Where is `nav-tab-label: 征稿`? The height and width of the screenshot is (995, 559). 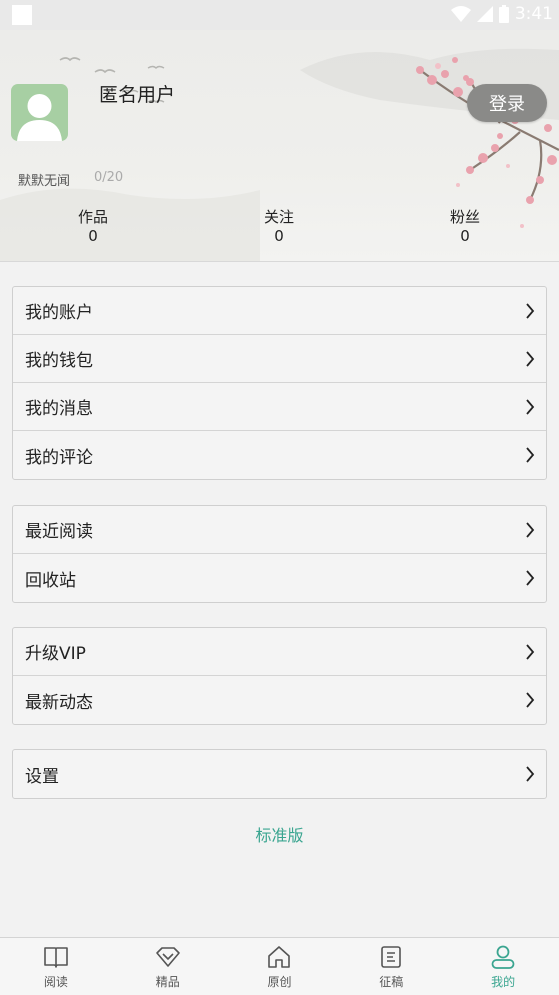 nav-tab-label: 征稿 is located at coordinates (391, 982).